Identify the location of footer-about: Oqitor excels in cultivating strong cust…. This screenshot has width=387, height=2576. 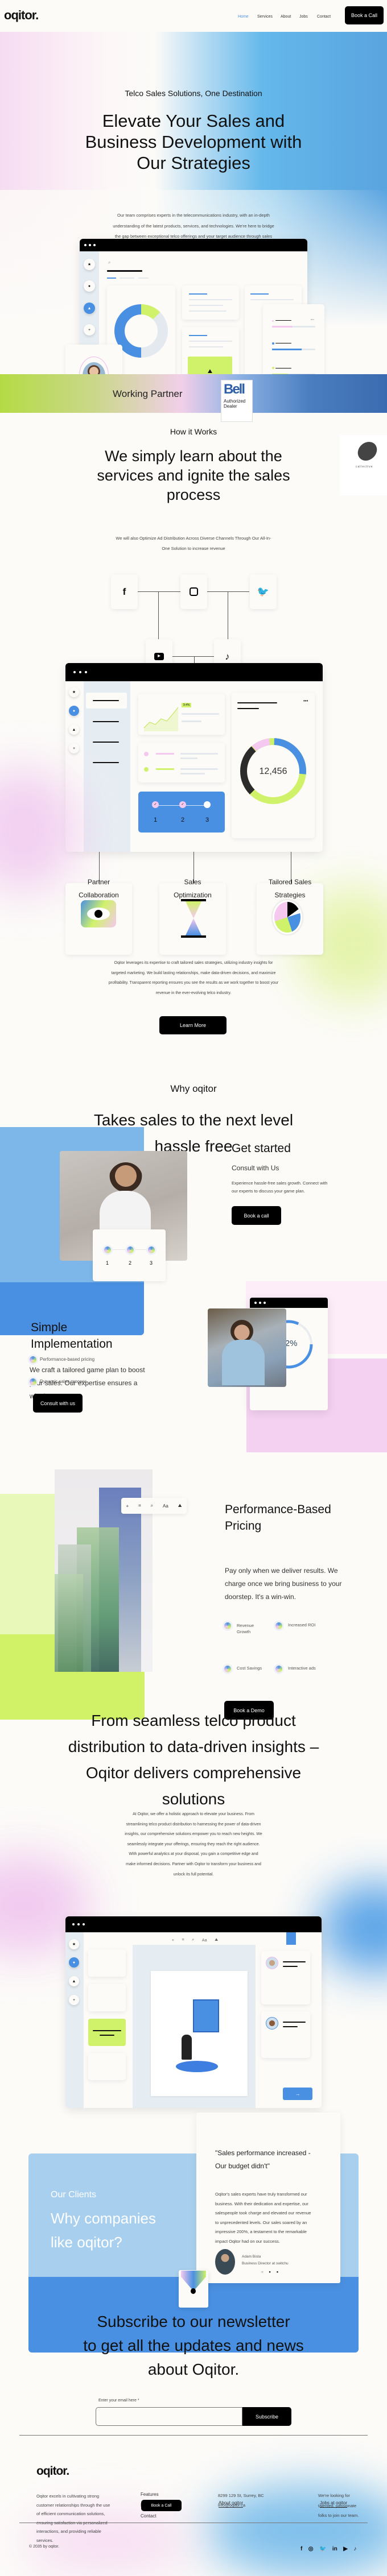
(73, 2518).